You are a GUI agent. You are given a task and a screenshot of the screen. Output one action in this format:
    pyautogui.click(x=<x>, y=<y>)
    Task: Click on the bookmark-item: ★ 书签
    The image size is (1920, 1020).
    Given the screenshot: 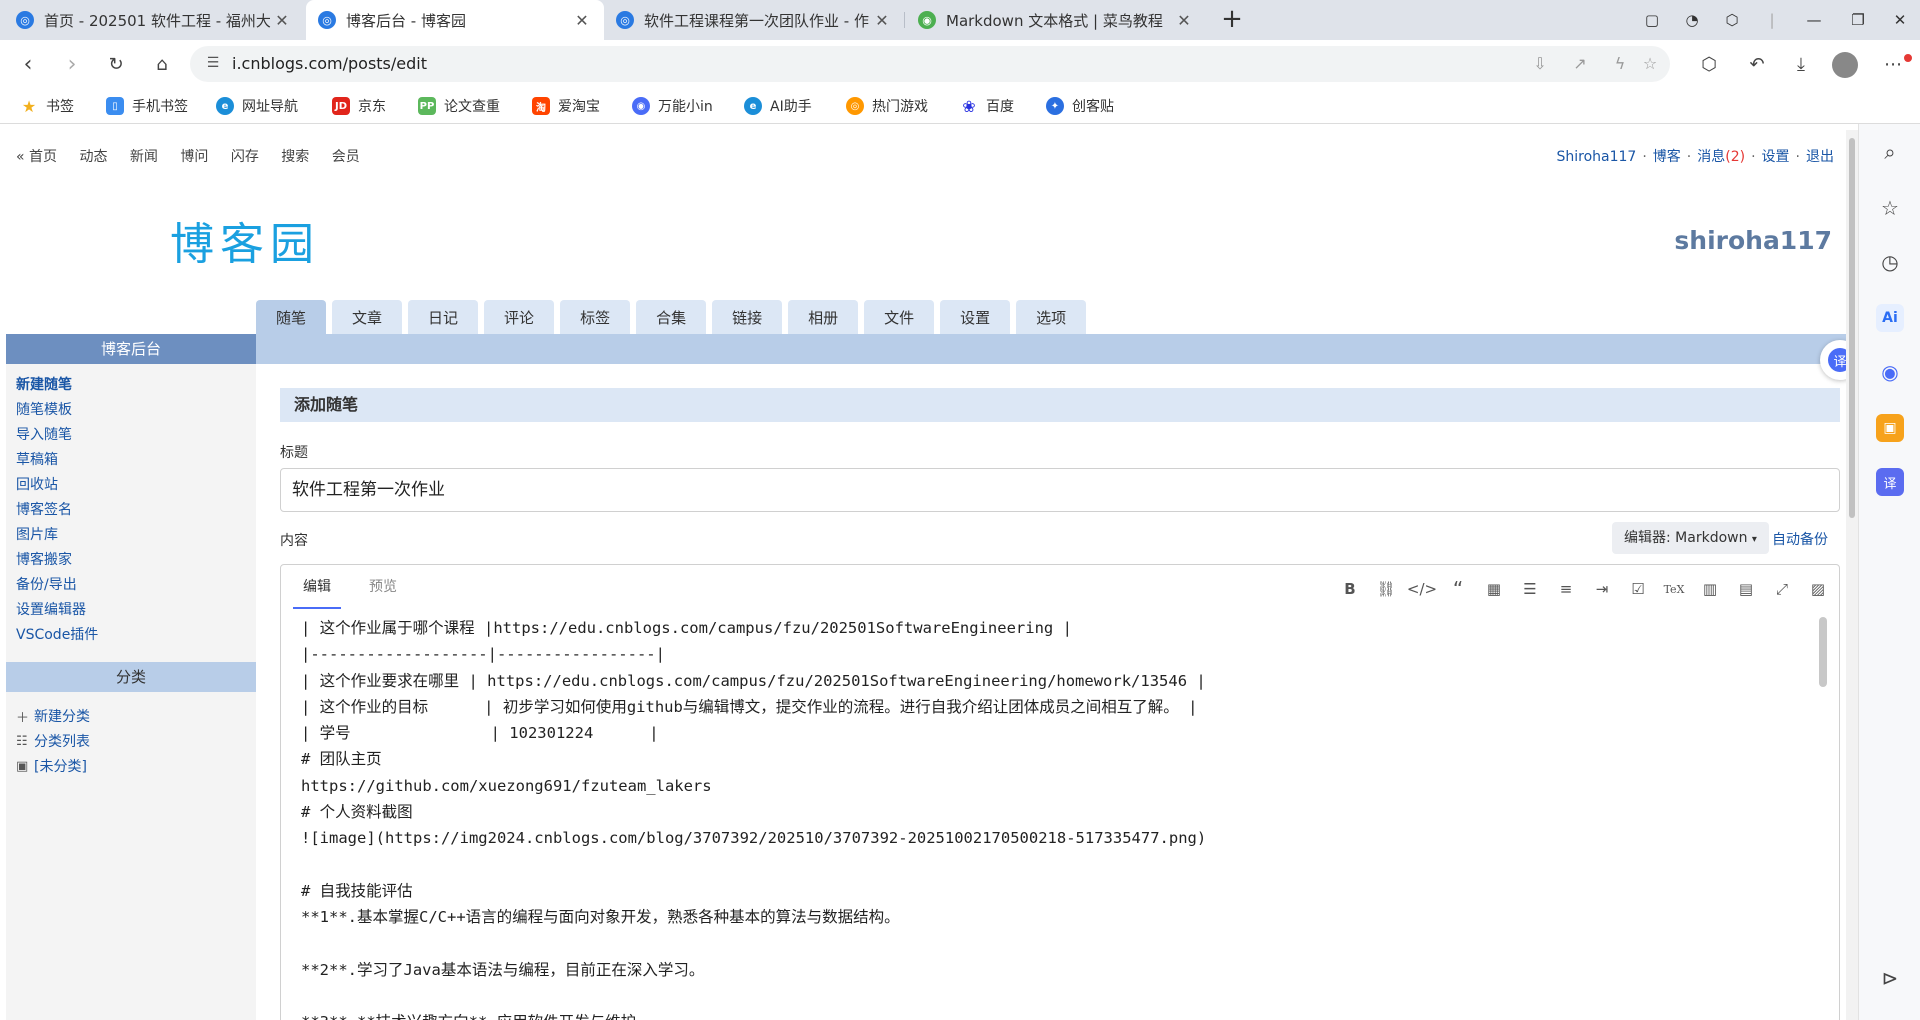 What is the action you would take?
    pyautogui.click(x=47, y=106)
    